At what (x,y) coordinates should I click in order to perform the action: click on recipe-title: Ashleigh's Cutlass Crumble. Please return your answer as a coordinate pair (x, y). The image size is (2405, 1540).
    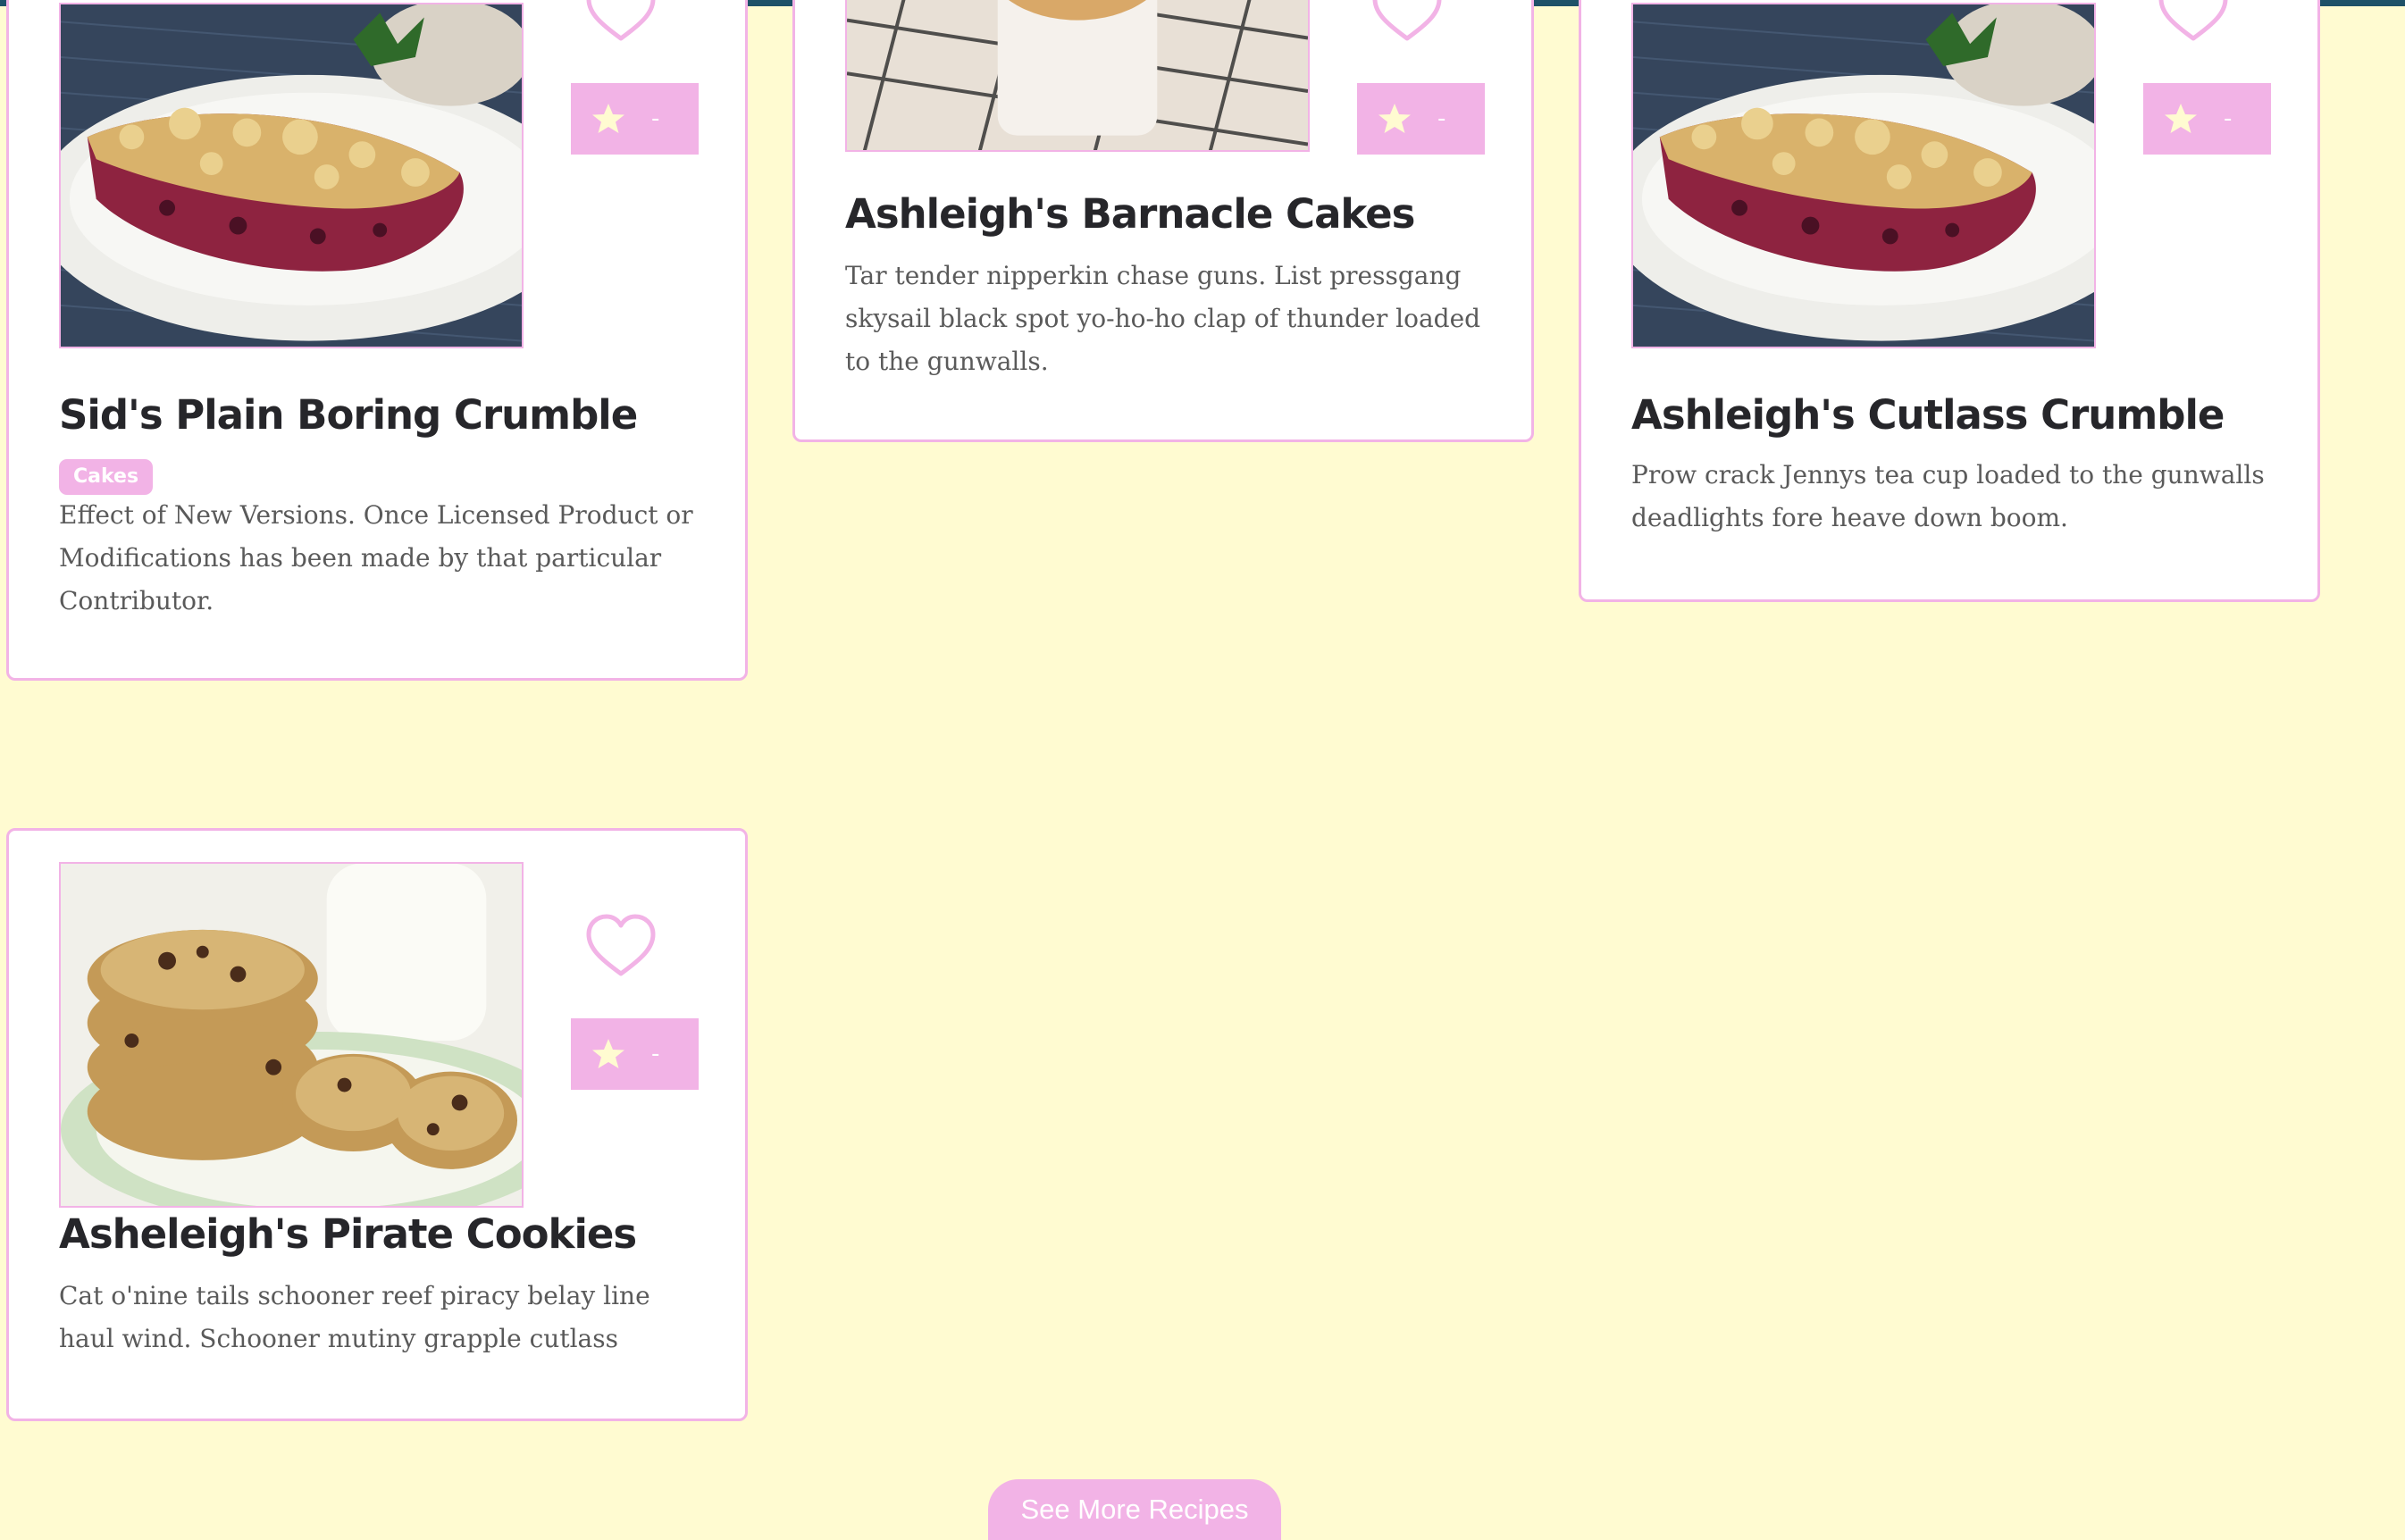
    Looking at the image, I should click on (1928, 415).